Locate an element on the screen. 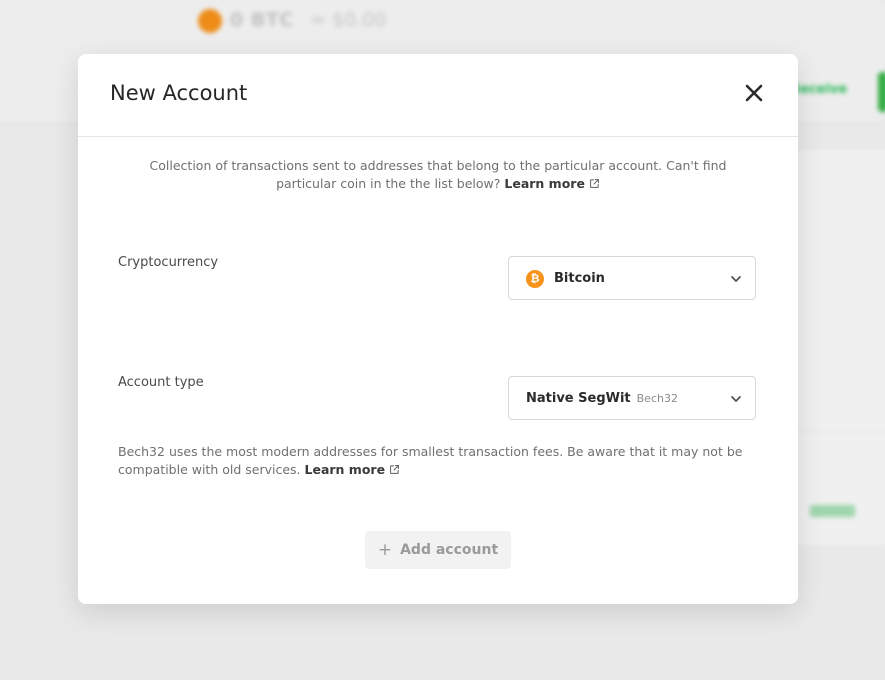  add-account-label: Add account is located at coordinates (449, 550).